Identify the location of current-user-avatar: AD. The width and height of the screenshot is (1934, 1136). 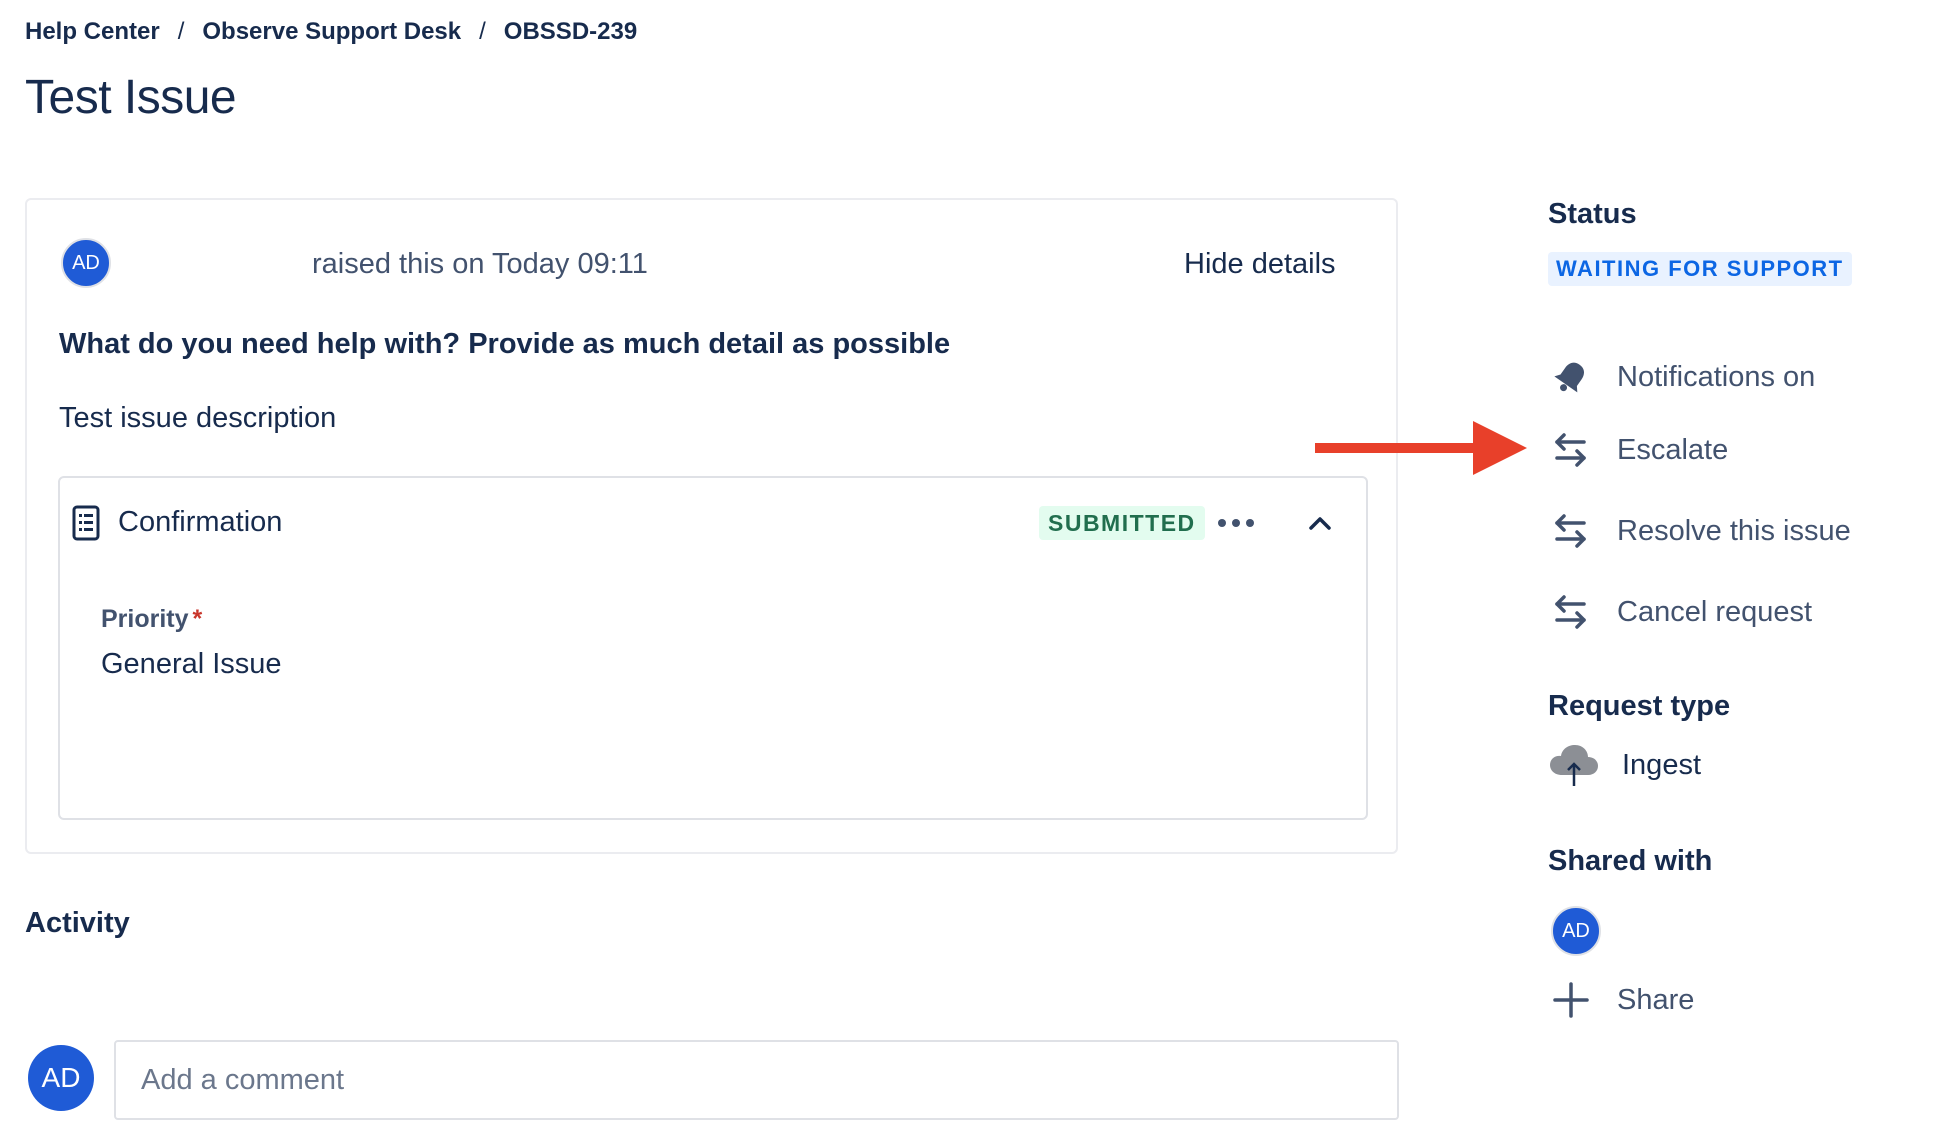
(61, 1078).